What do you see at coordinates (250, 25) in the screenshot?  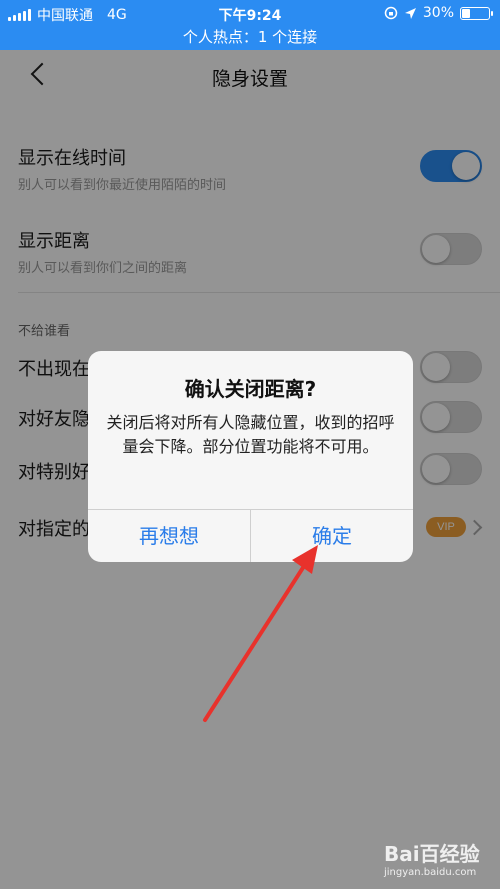 I see `status-bar: 中国联通 4G 下午9:24 30% 个人热点：1 个连接` at bounding box center [250, 25].